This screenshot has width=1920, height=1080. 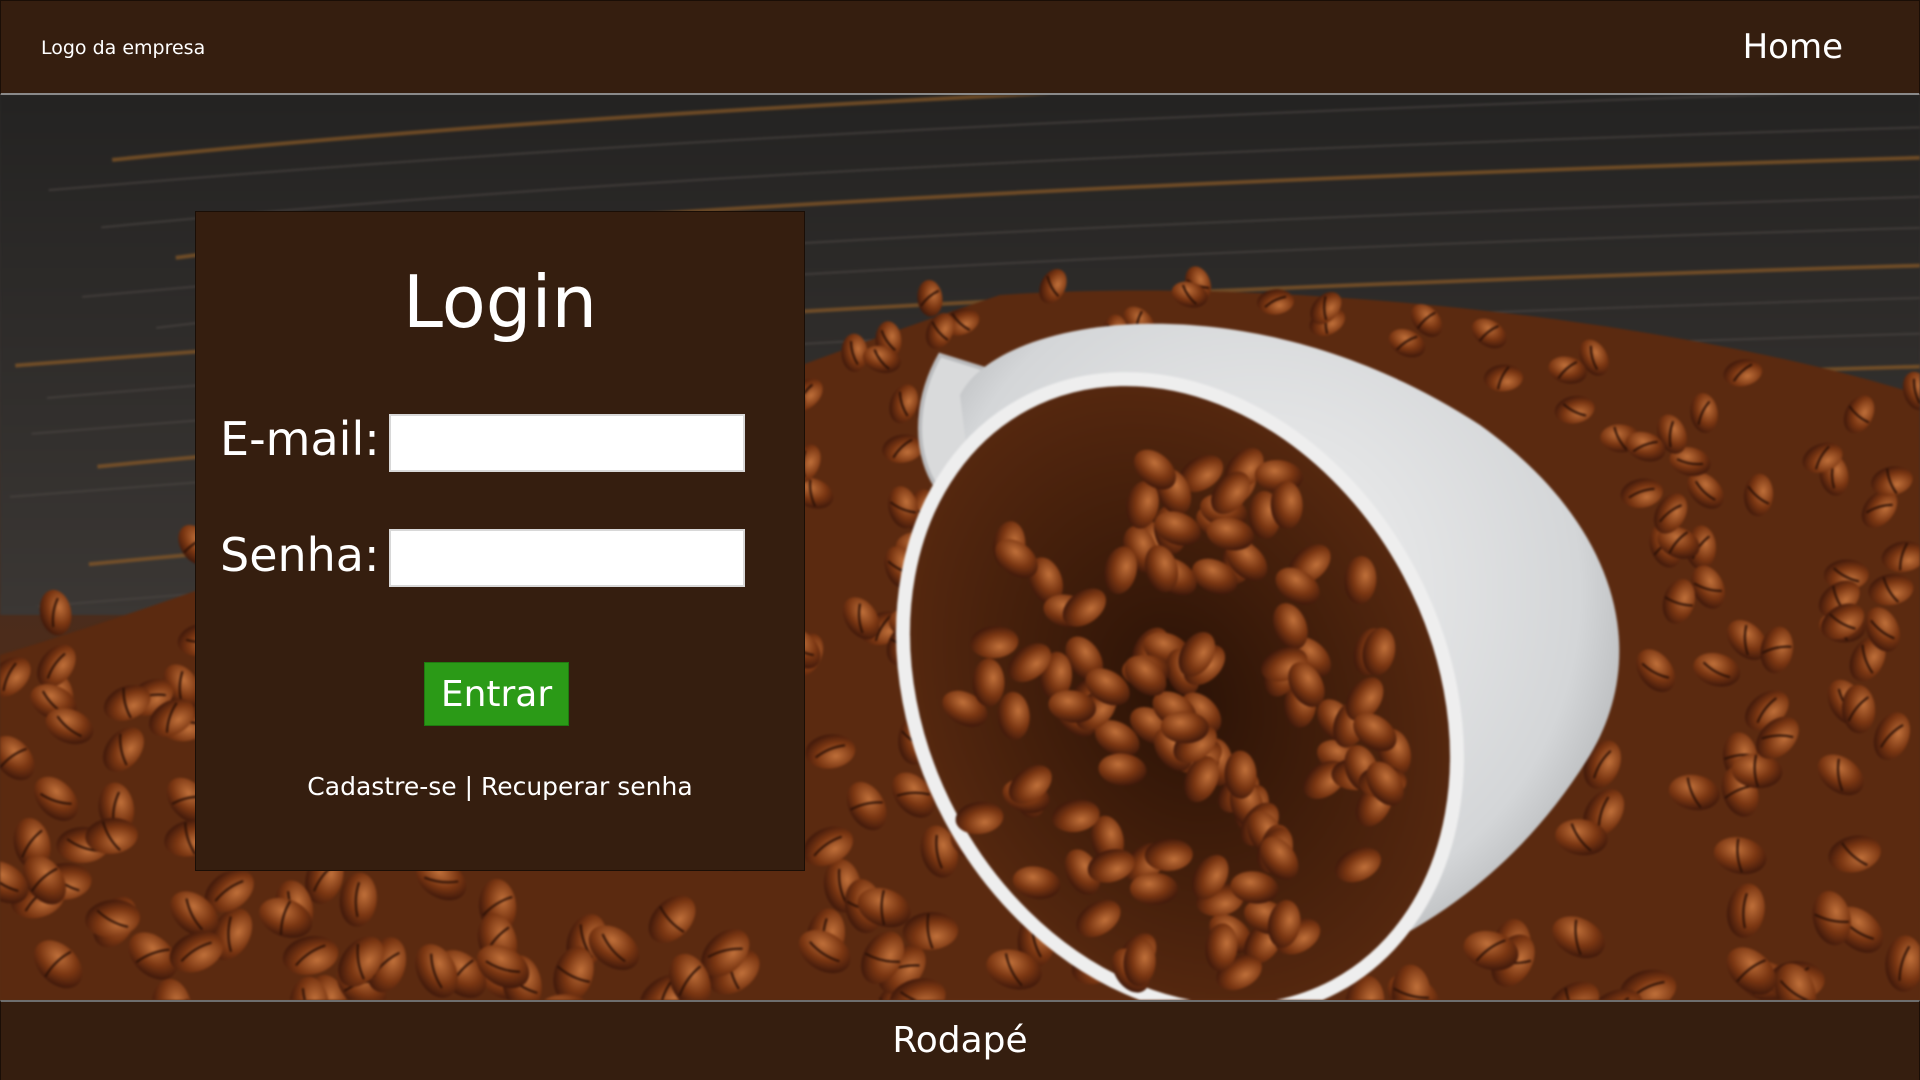 I want to click on recover-password-link: Recuperar senha, so click(x=587, y=786).